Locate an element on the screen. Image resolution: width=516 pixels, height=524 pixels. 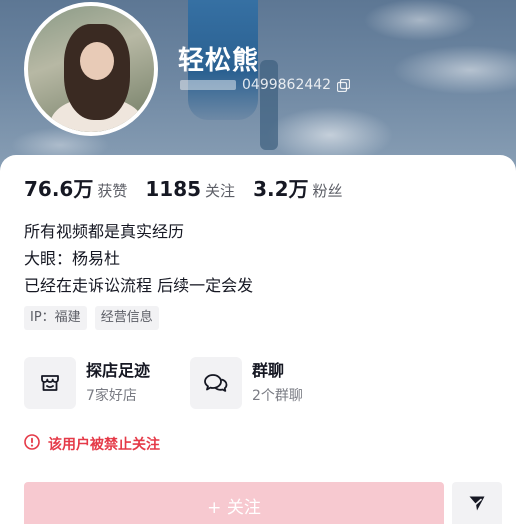
bio: 所有视频都是真实经历 大眼：杨易杜 已经在走诉讼流程 后续一定会发 is located at coordinates (138, 258).